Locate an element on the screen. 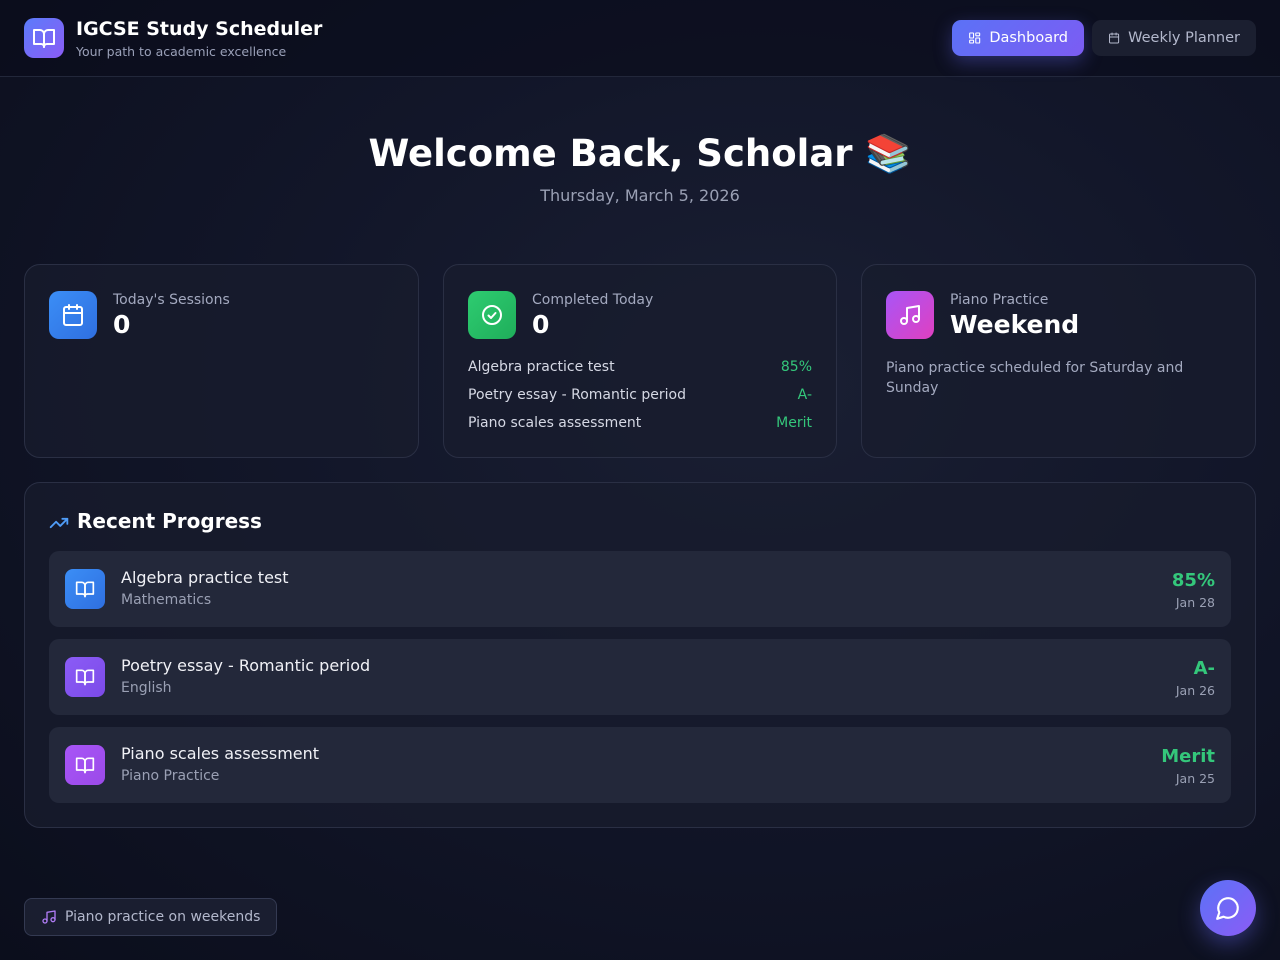  welcome-heading: Welcome Back, Scholar 📚 is located at coordinates (640, 153).